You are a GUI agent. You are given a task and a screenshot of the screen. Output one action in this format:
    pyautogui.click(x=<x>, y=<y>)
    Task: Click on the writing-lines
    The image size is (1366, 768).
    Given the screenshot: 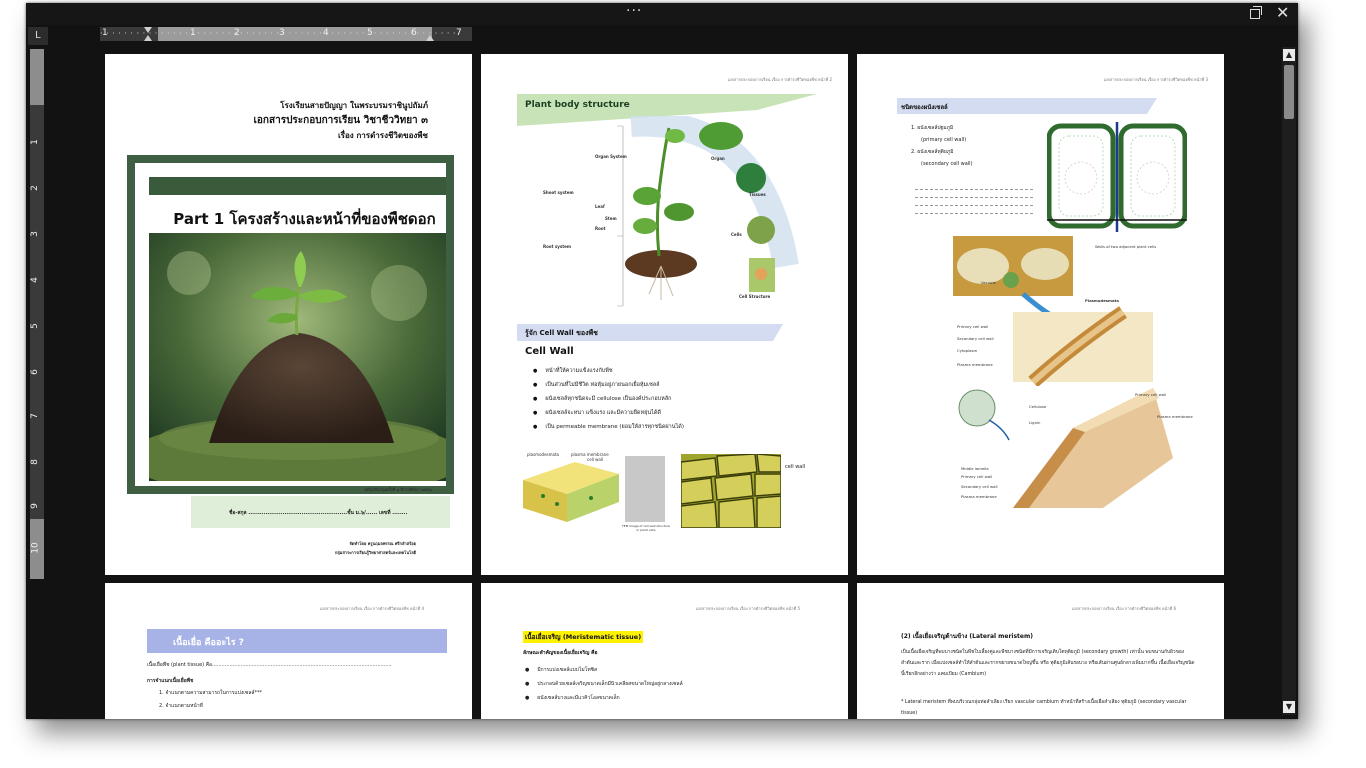 What is the action you would take?
    pyautogui.click(x=974, y=198)
    